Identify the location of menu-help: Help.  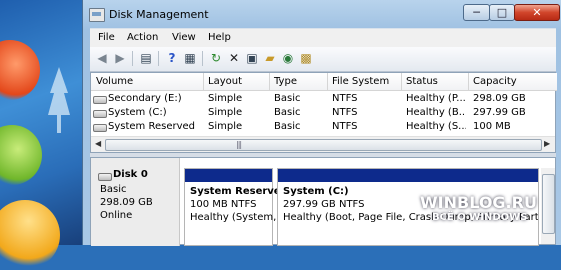
(219, 37).